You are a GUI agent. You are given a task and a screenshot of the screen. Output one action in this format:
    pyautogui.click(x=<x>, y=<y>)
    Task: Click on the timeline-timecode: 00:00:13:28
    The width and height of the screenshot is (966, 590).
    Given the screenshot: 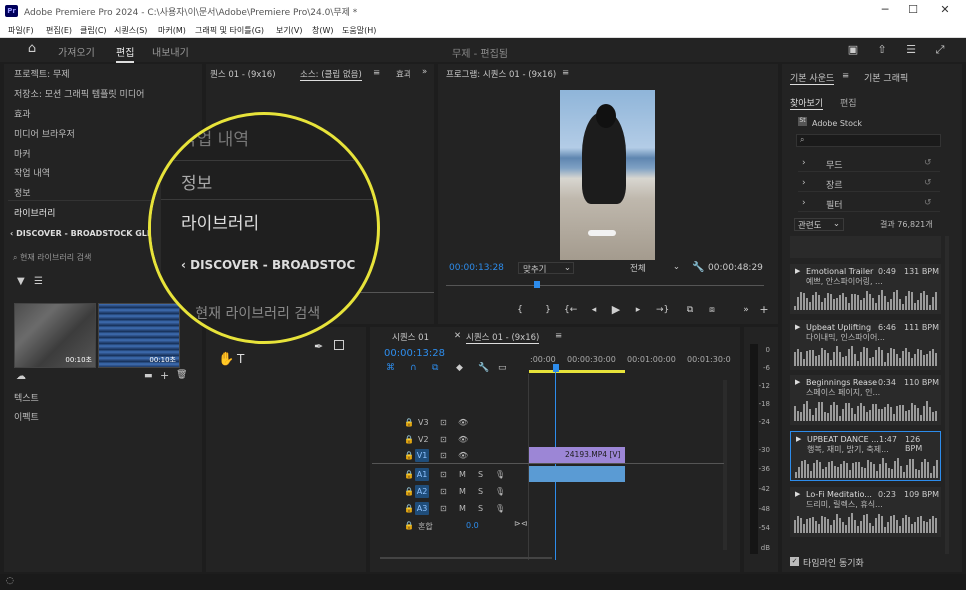 What is the action you would take?
    pyautogui.click(x=414, y=353)
    